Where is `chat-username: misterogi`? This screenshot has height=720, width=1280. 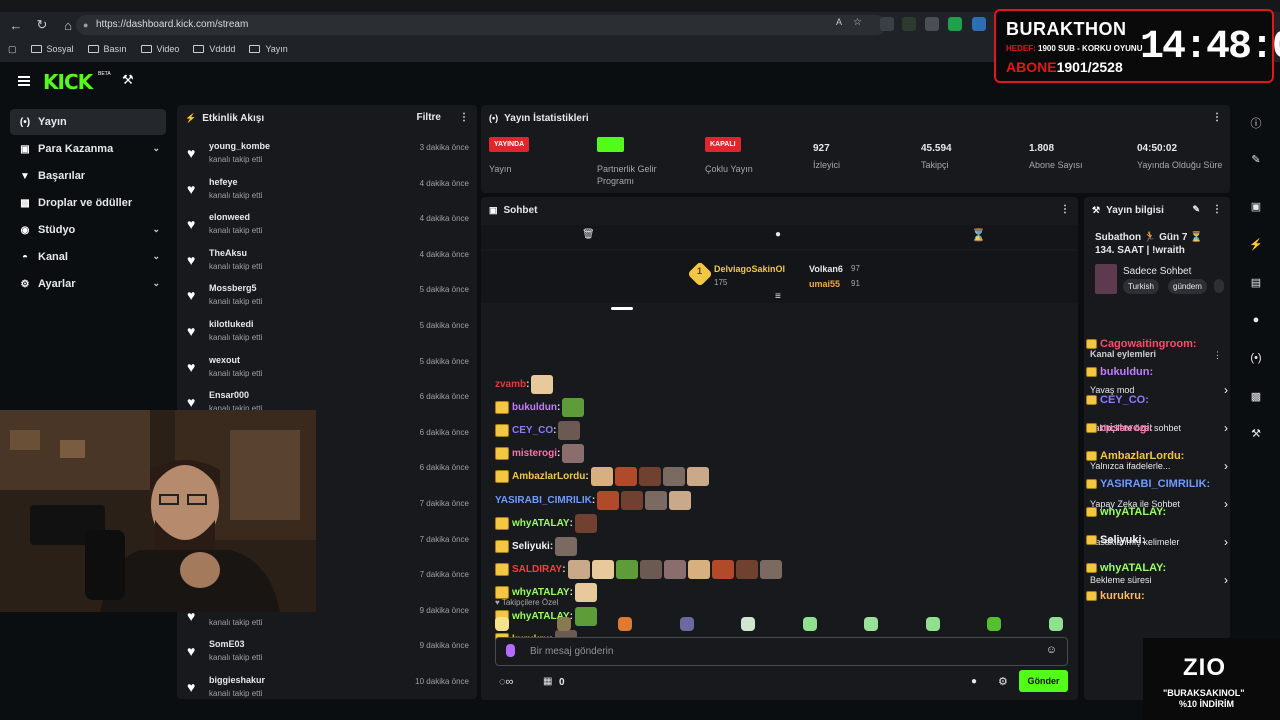 chat-username: misterogi is located at coordinates (534, 453).